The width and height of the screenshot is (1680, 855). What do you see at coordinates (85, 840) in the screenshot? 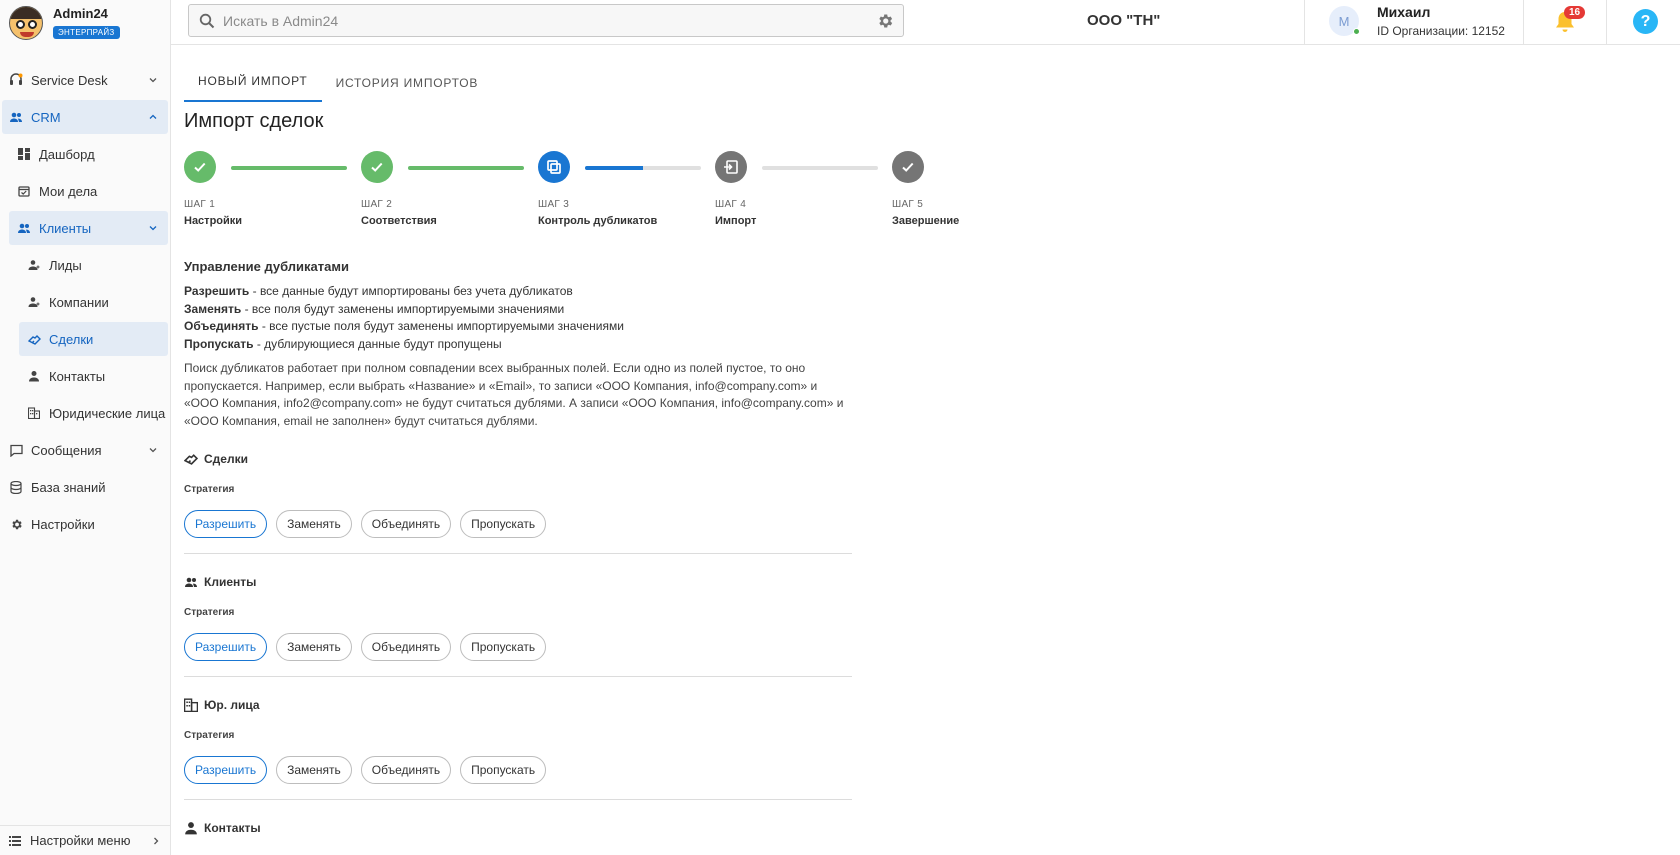
I see `menu-settings-button: Настройки меню` at bounding box center [85, 840].